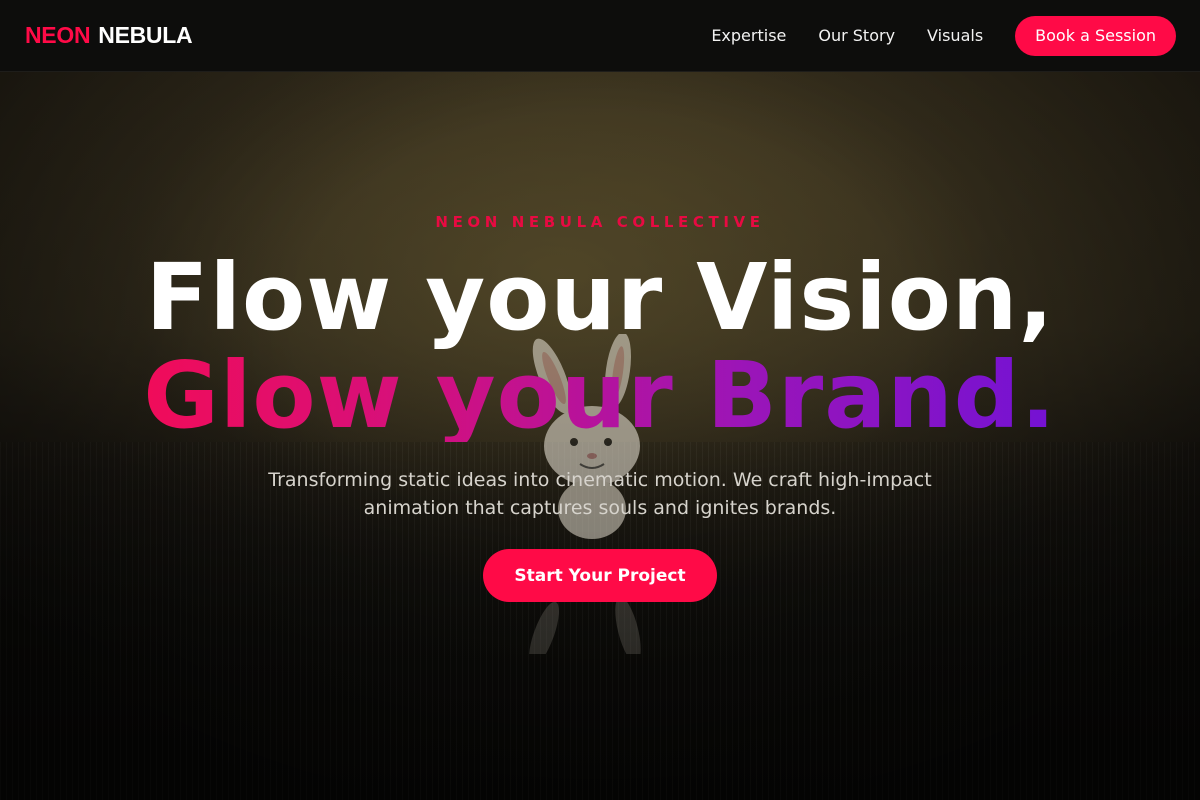 This screenshot has width=1200, height=800. What do you see at coordinates (748, 35) in the screenshot?
I see `nav-link-expertise: Expertise` at bounding box center [748, 35].